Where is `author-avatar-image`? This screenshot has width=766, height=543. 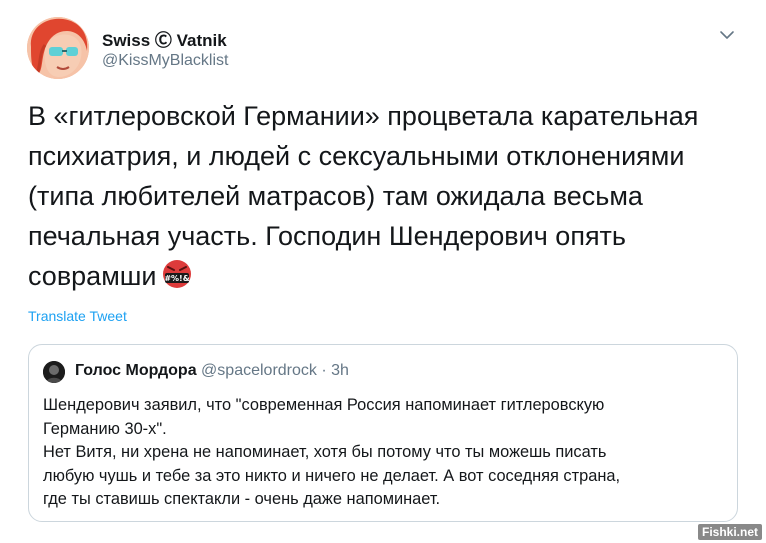
author-avatar-image is located at coordinates (58, 48).